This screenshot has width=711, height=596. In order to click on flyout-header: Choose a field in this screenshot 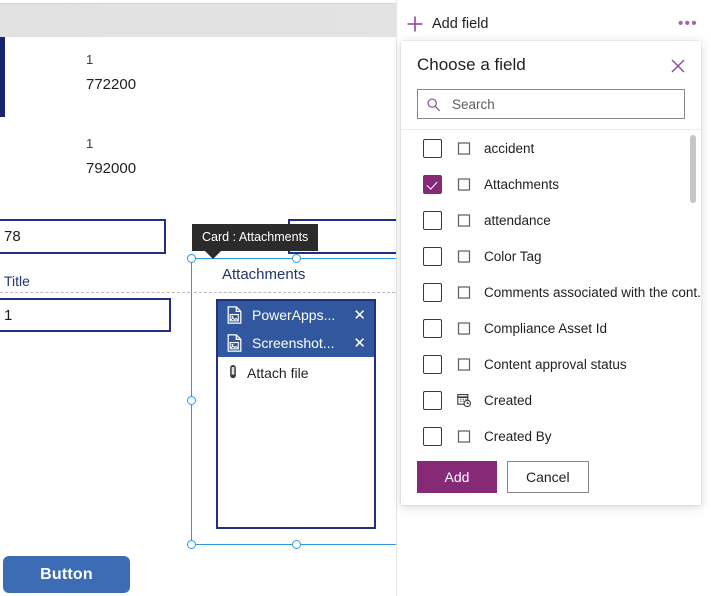, I will do `click(551, 65)`.